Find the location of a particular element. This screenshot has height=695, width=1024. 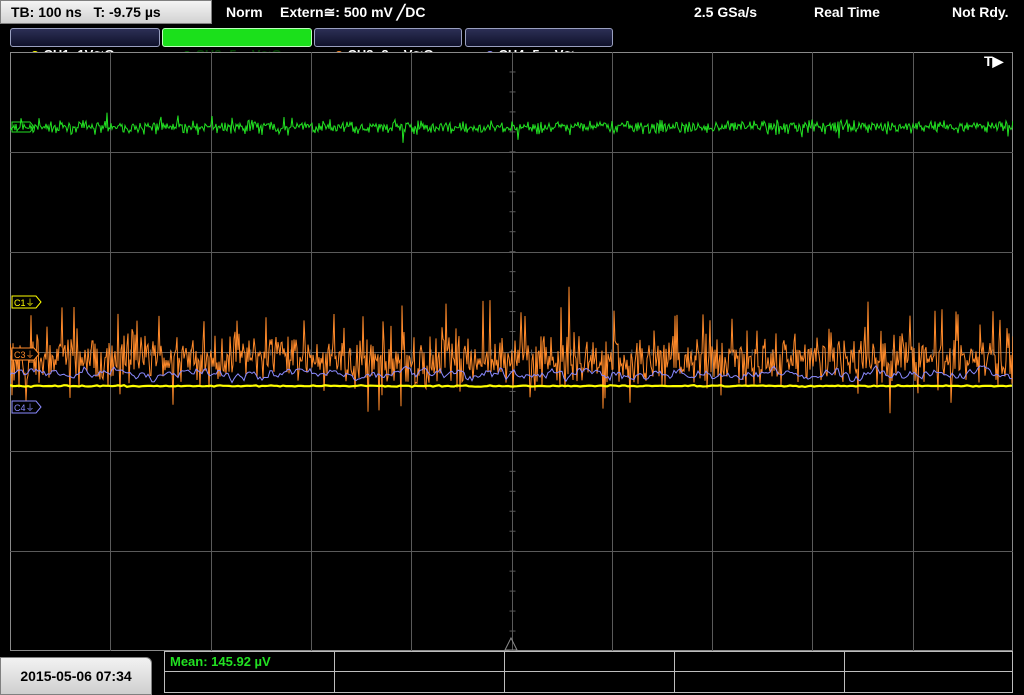

tab-ch3: CH3: 2 mV≅Ω is located at coordinates (388, 45).